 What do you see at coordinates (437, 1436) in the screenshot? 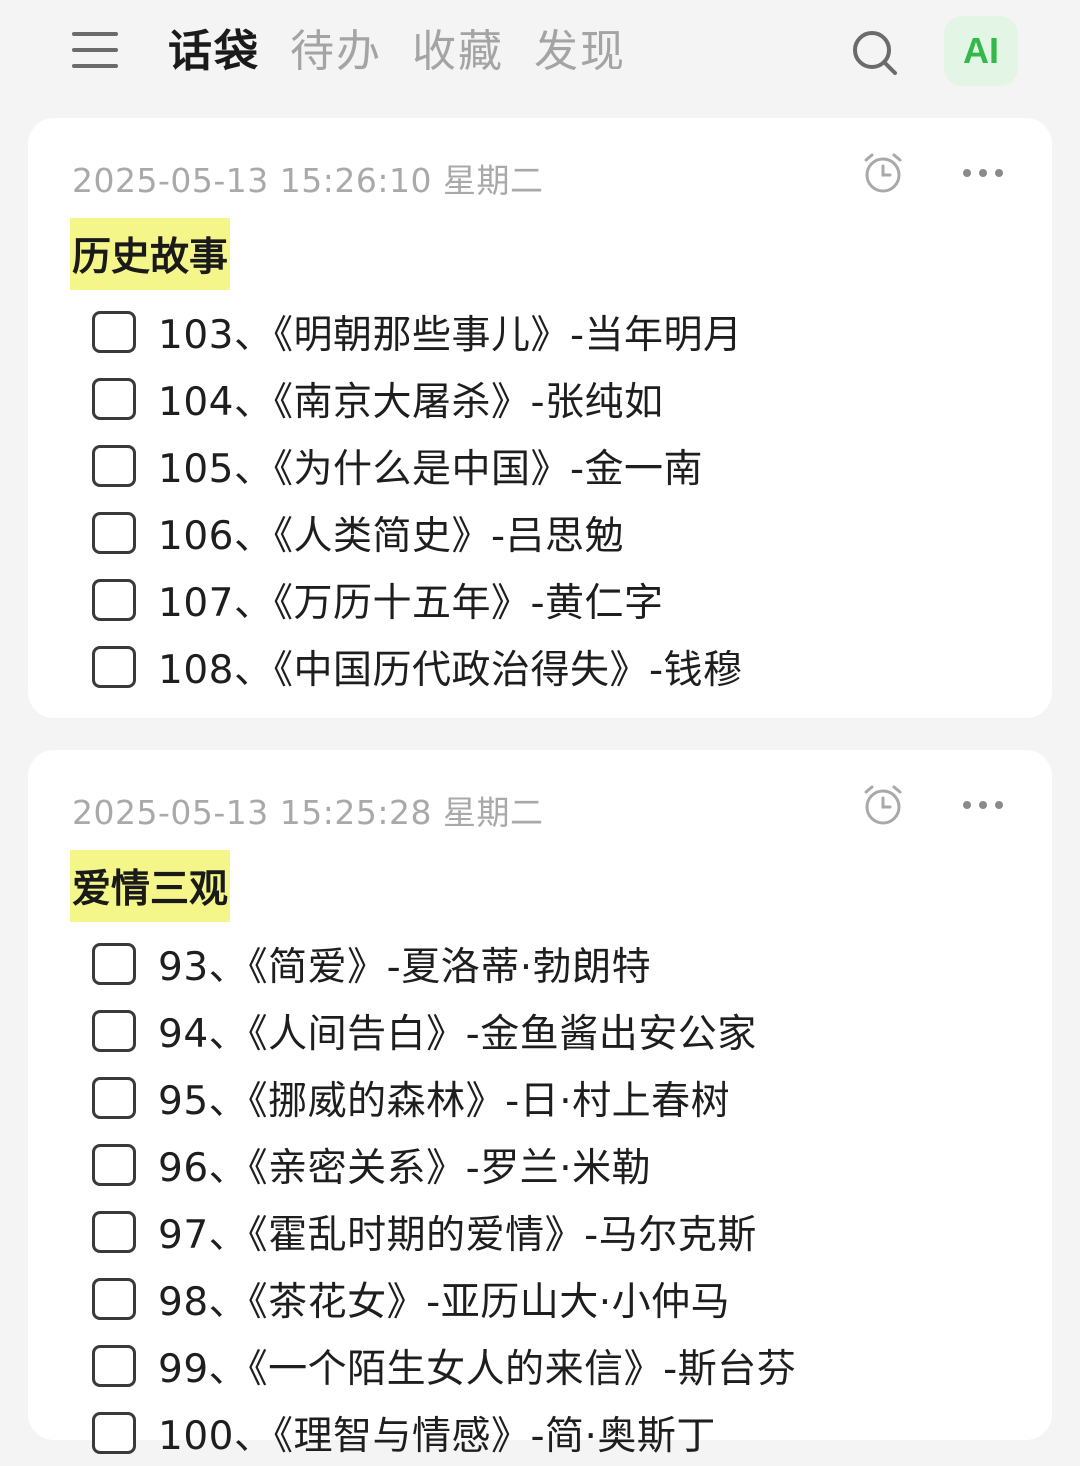
I see `item-text: 100、《理智与情感》-简·奥斯丁` at bounding box center [437, 1436].